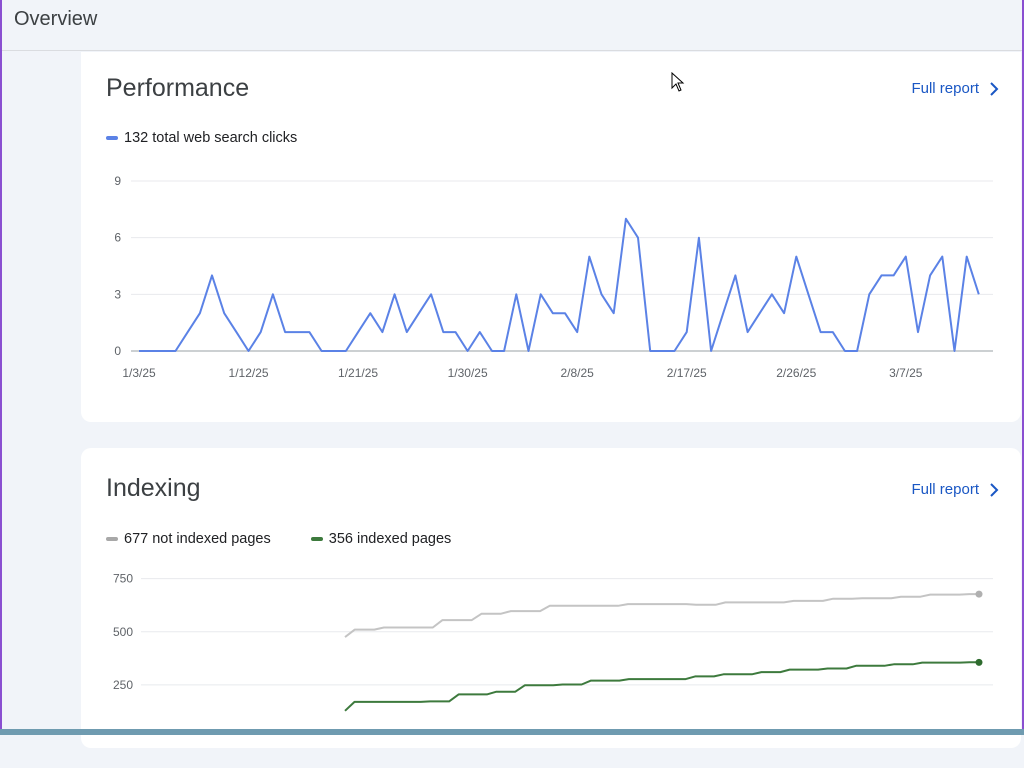 This screenshot has width=1024, height=768. I want to click on legend-label: 677 not indexed pages, so click(197, 539).